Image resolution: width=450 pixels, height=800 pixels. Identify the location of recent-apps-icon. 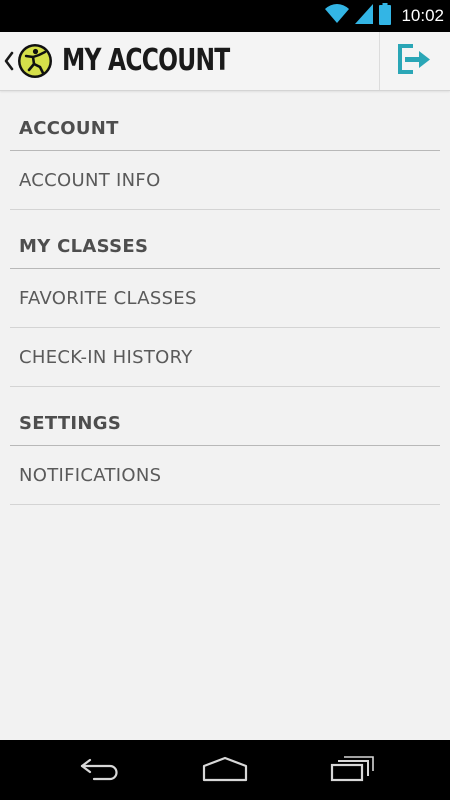
(352, 771).